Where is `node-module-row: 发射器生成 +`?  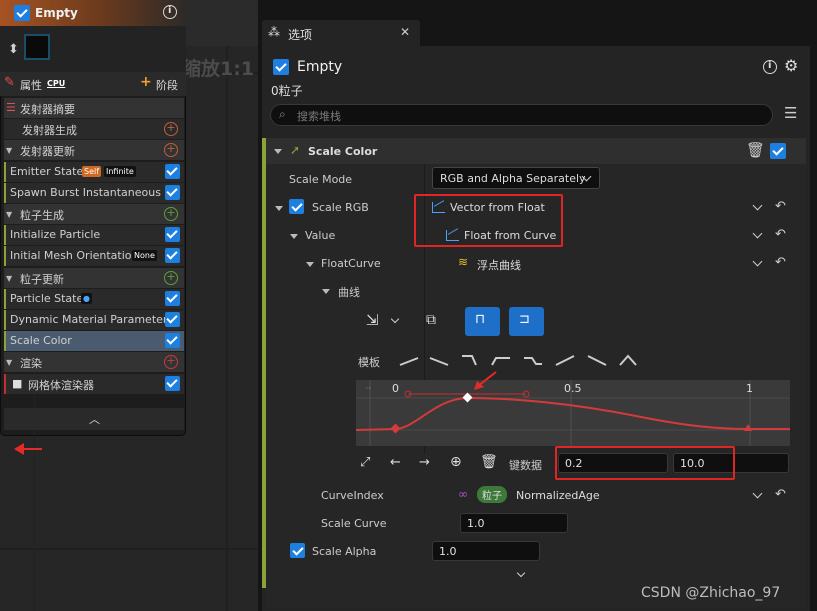 node-module-row: 发射器生成 + is located at coordinates (94, 129).